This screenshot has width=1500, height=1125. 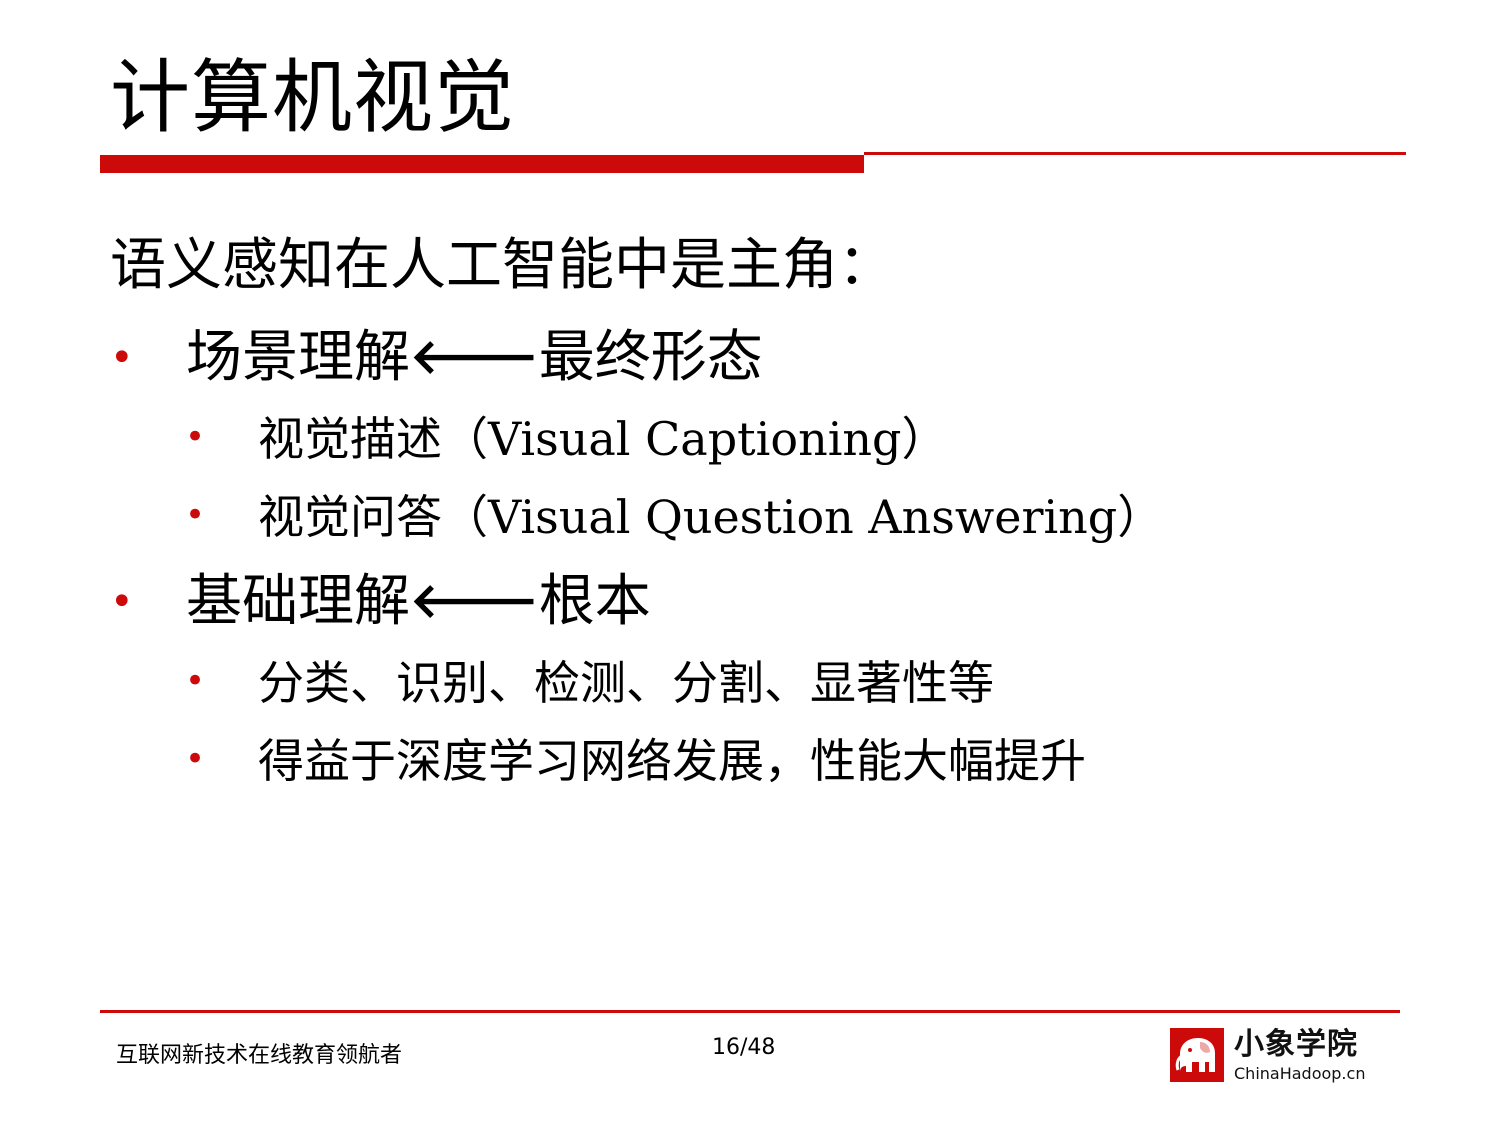 I want to click on bullet-label-before: 场景理解, so click(x=298, y=357).